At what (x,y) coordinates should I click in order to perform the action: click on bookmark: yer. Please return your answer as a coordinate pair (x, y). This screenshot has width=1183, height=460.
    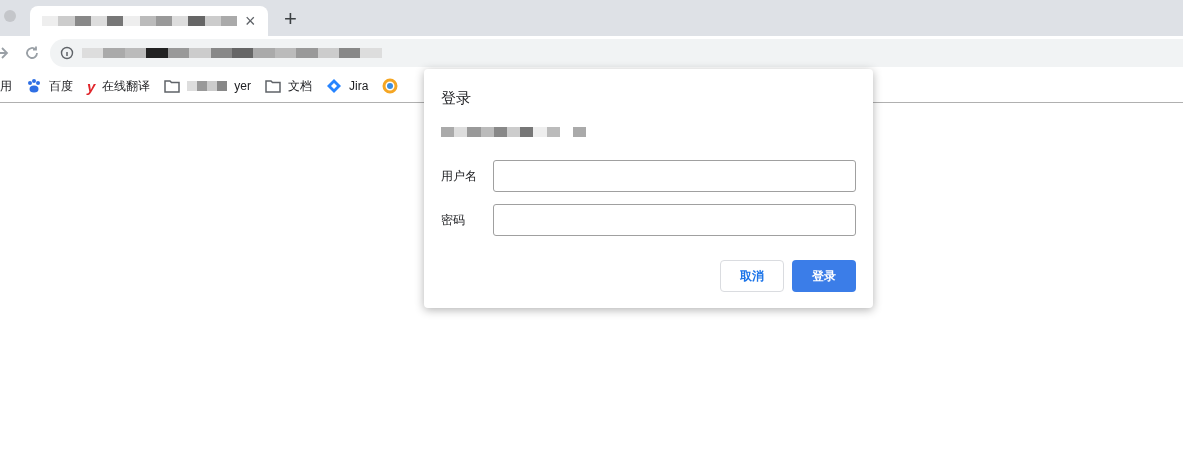
    Looking at the image, I should click on (207, 86).